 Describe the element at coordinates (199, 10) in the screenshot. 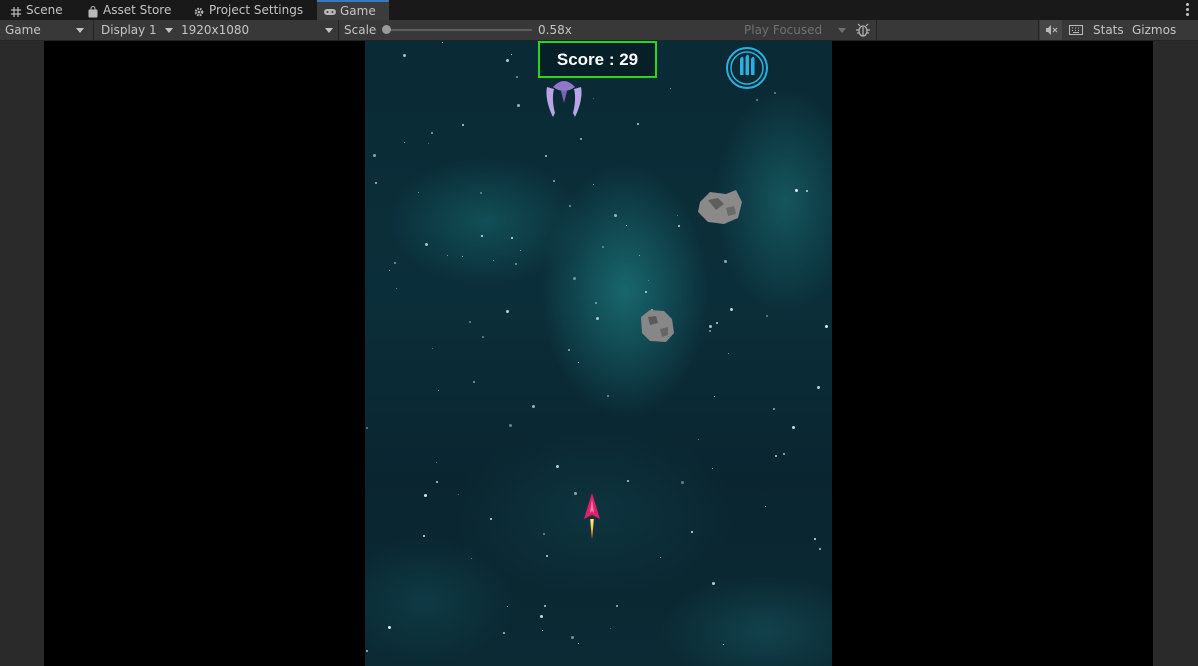

I see `gear-icon` at that location.